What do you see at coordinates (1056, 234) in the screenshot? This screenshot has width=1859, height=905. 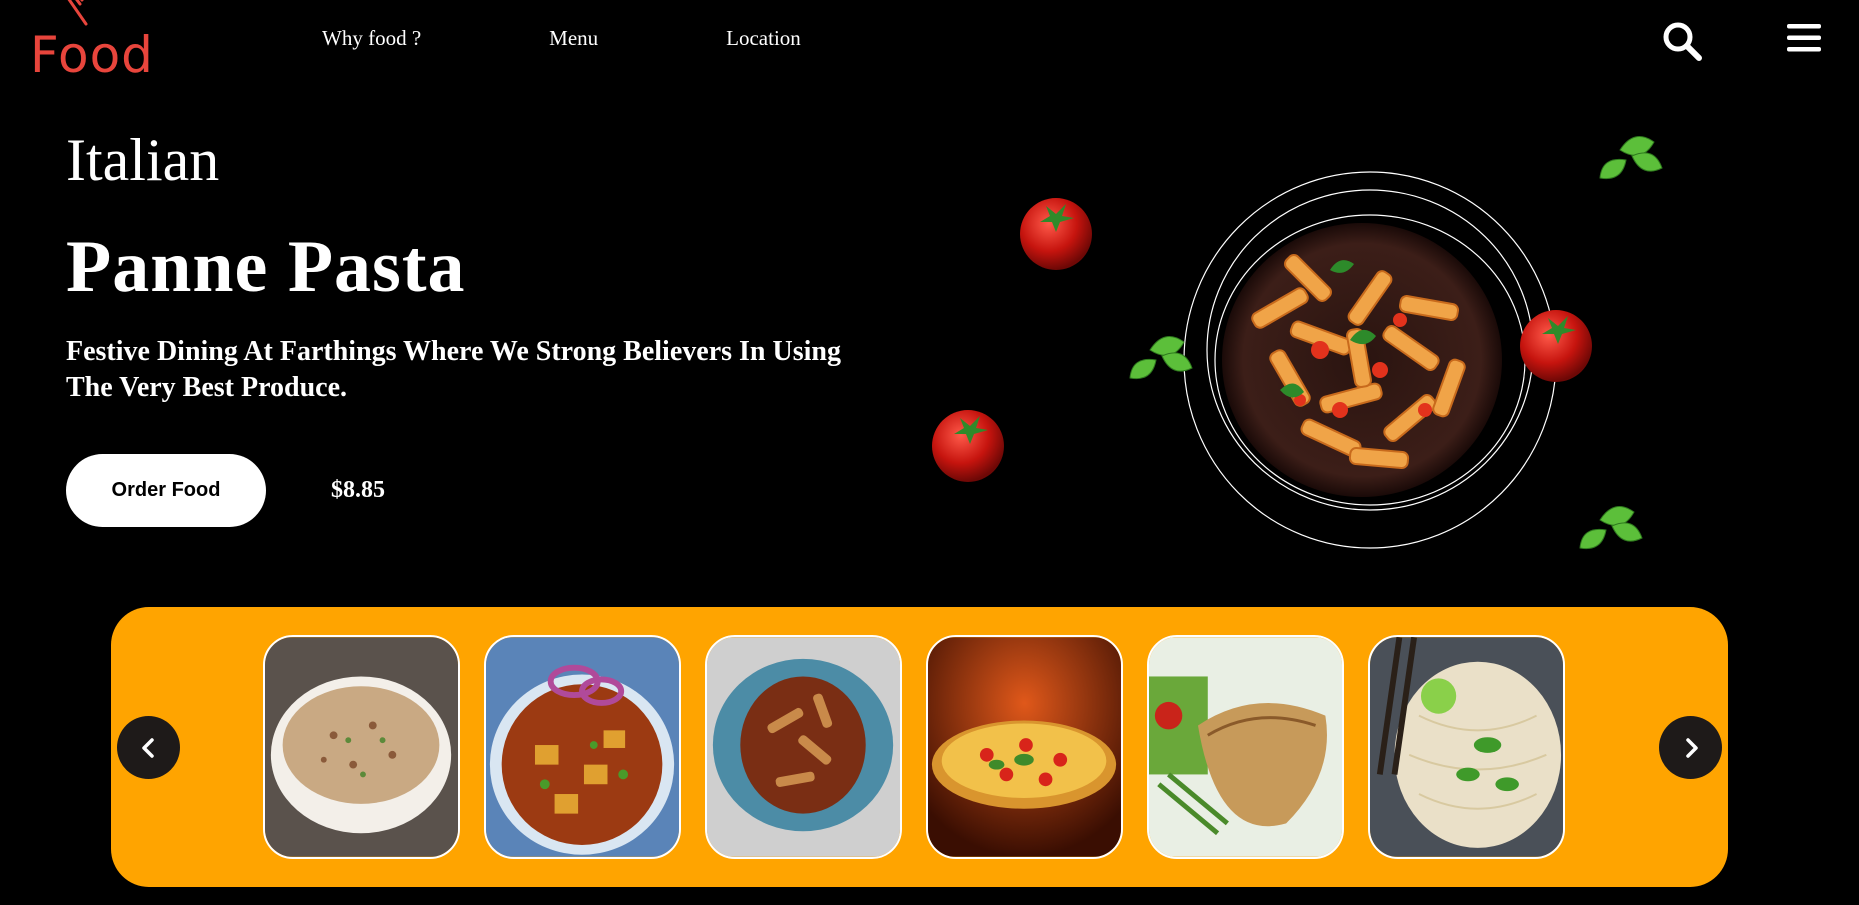 I see `tomato-icon` at bounding box center [1056, 234].